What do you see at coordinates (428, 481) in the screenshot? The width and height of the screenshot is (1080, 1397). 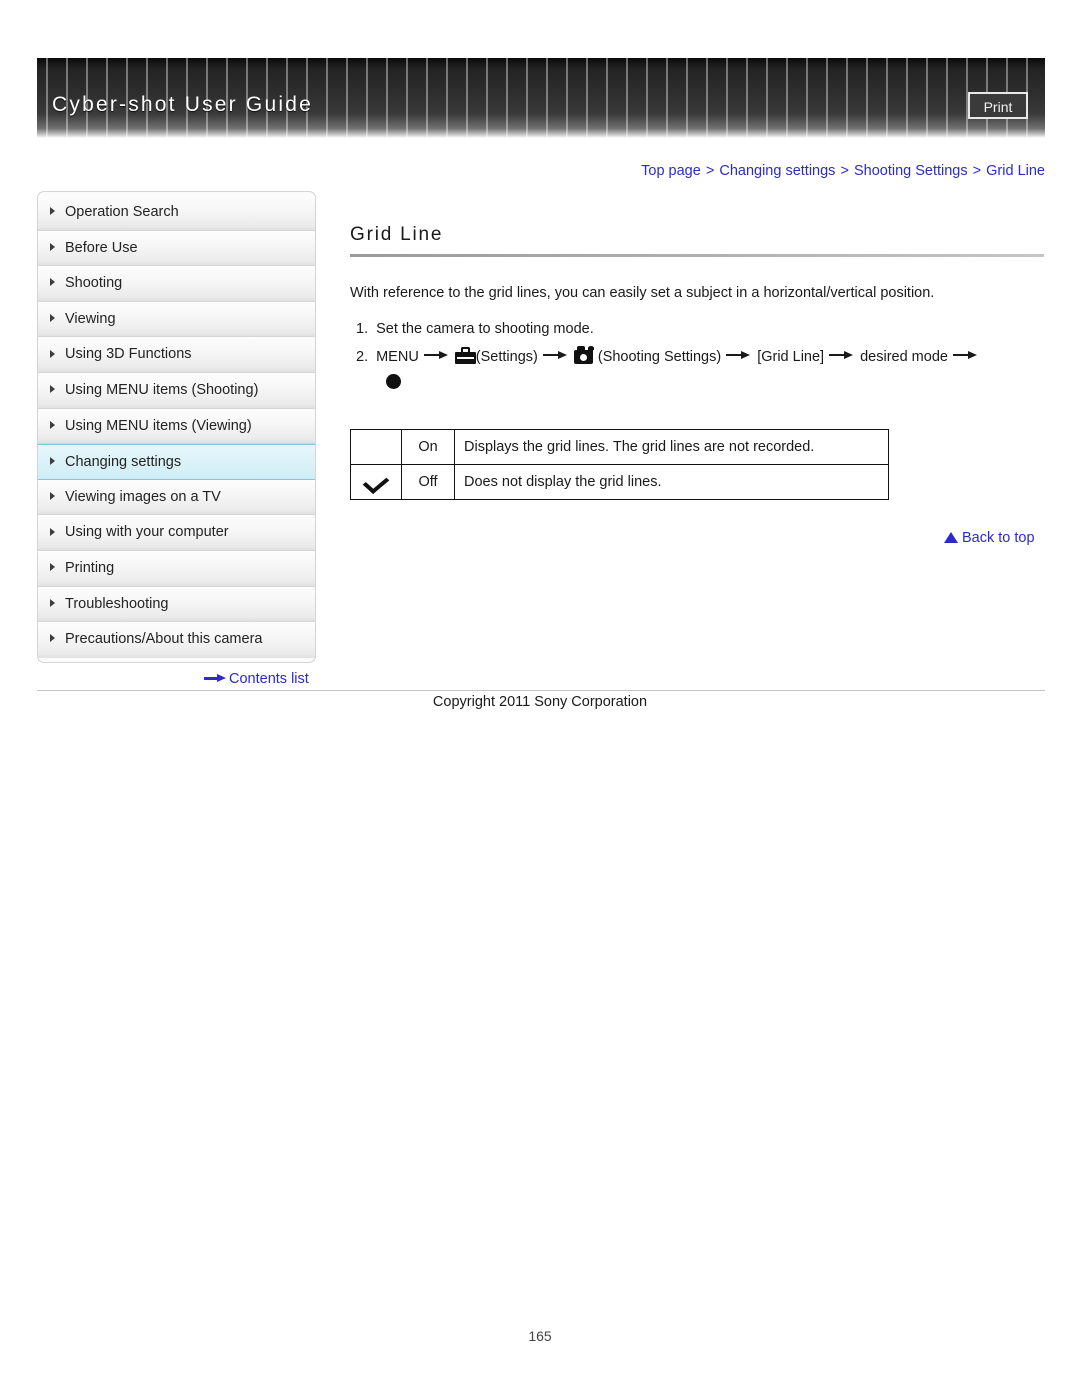 I see `option-mode-cell: Off` at bounding box center [428, 481].